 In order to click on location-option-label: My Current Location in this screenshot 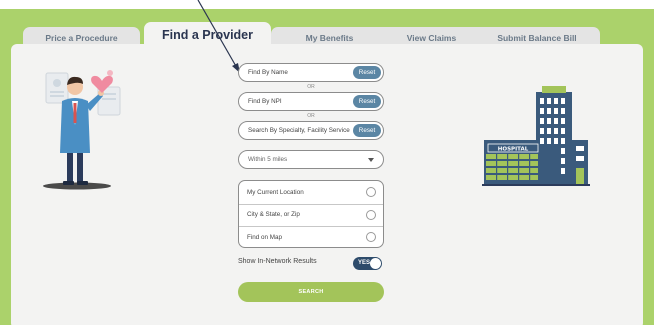, I will do `click(275, 192)`.